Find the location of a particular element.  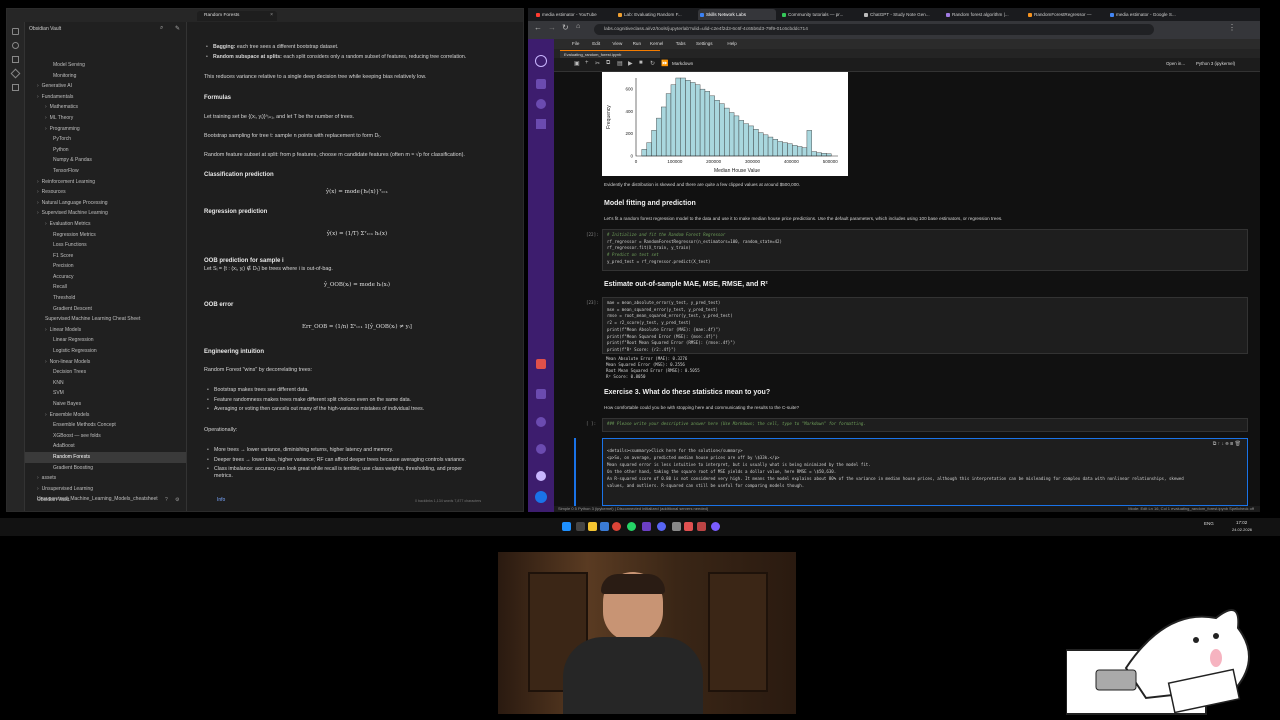

whatsapp-icon is located at coordinates (631, 526).